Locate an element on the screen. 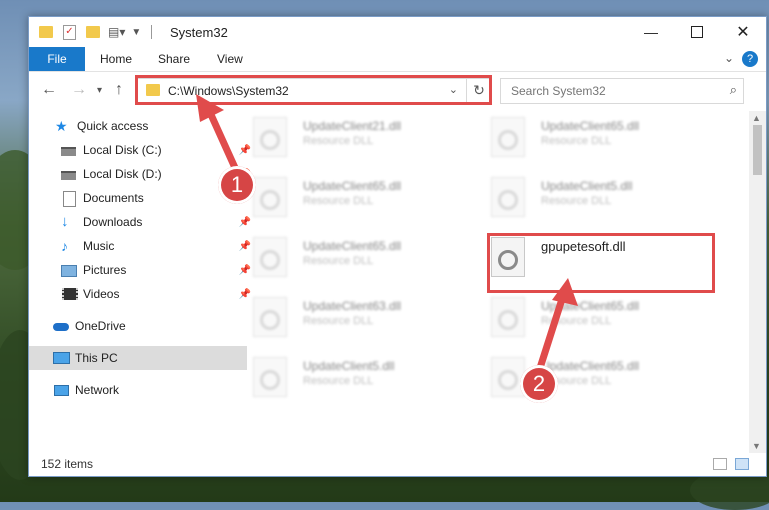  status-bar: 152 items is located at coordinates (397, 464).